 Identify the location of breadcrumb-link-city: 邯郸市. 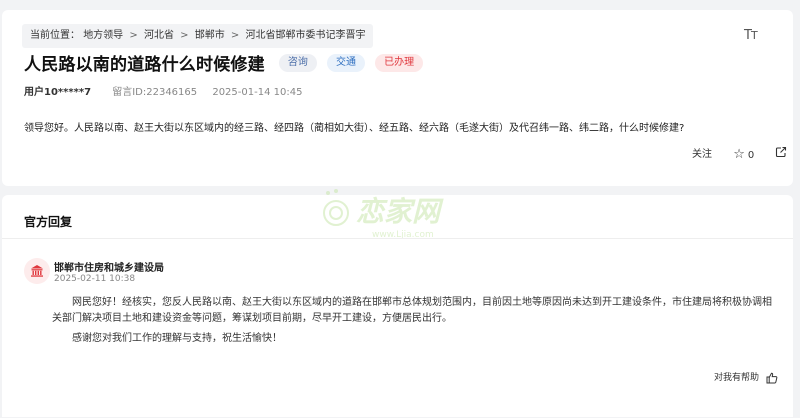
(210, 36).